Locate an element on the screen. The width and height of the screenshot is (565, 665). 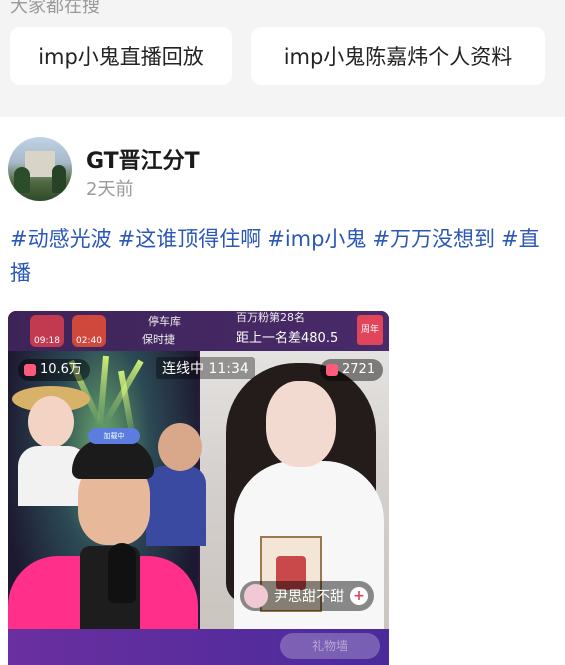
author-avatar is located at coordinates (40, 169).